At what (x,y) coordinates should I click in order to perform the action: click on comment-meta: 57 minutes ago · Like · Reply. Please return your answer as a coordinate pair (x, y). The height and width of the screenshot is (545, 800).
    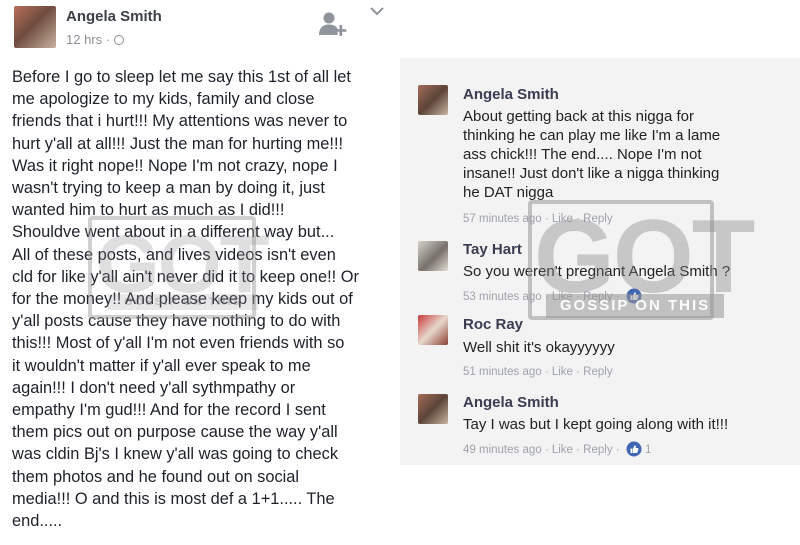
    Looking at the image, I should click on (538, 219).